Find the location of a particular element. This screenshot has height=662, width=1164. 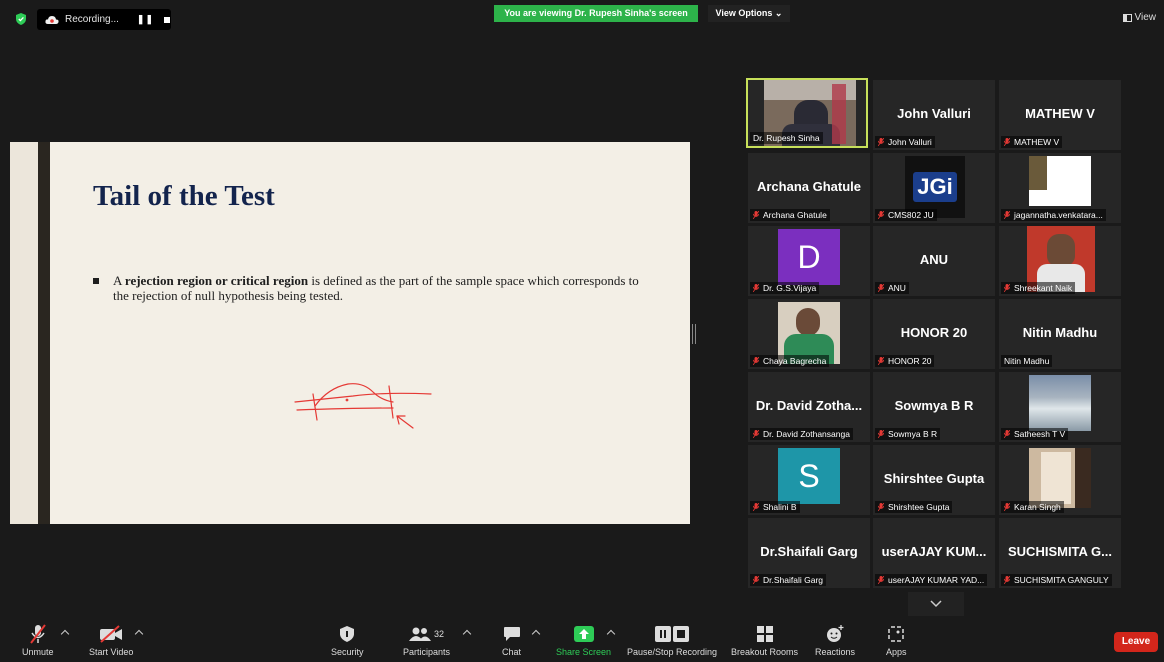

pause-stop-recording-button: Pause/Stop Recording is located at coordinates (672, 640).